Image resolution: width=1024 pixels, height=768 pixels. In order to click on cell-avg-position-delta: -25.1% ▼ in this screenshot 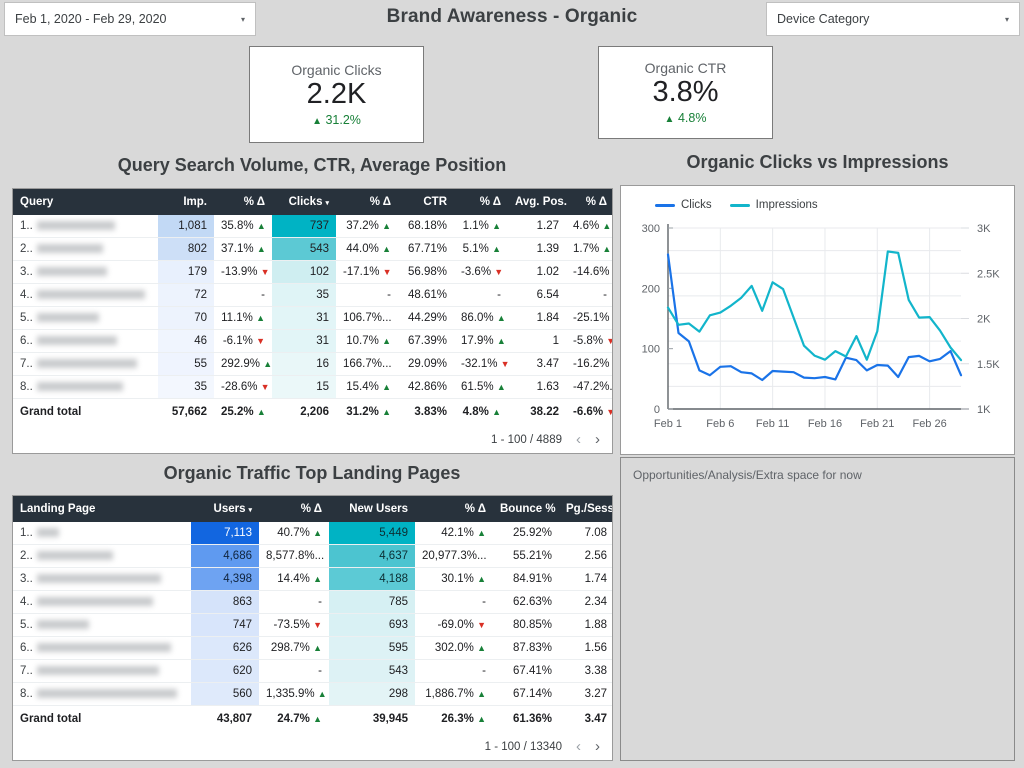, I will do `click(589, 318)`.